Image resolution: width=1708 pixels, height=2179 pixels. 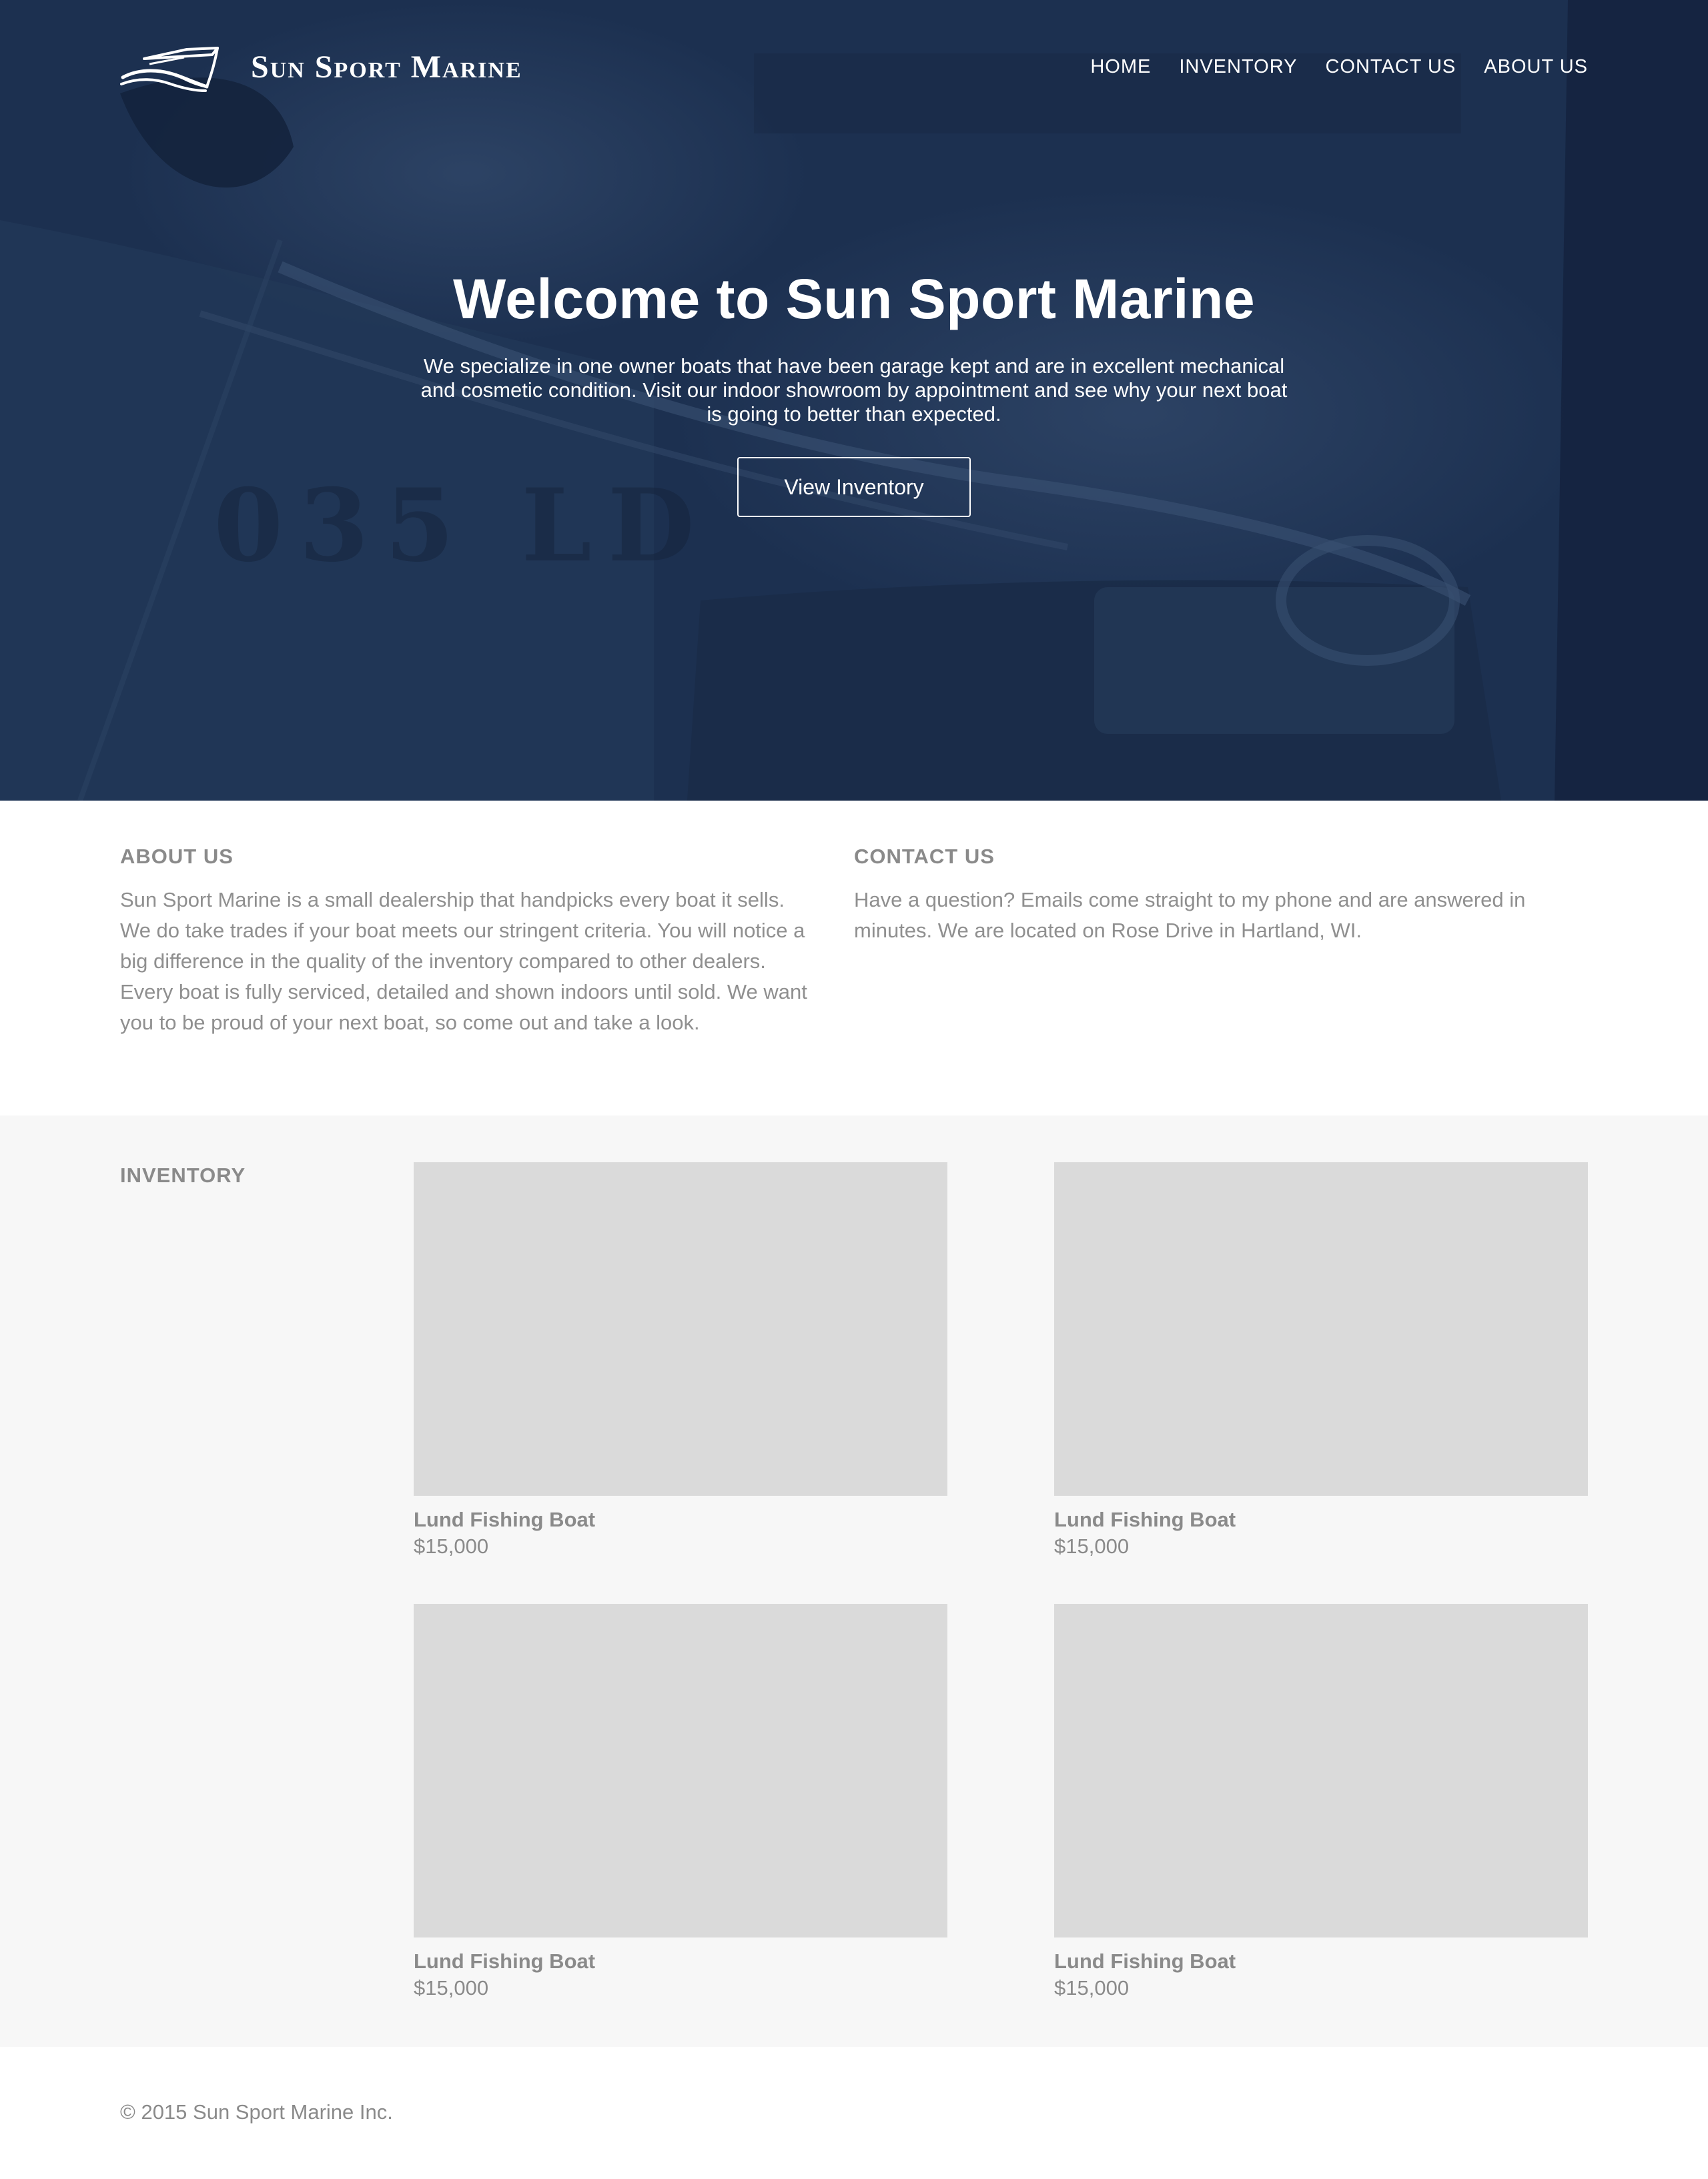 I want to click on contact-us-title: CONTACT US, so click(x=925, y=856).